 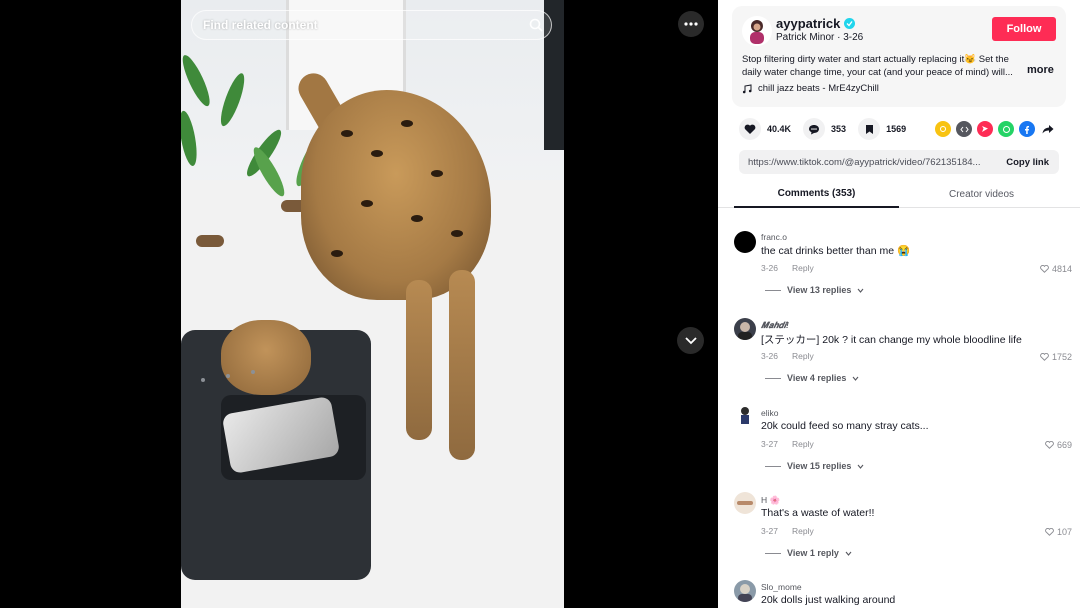 What do you see at coordinates (362, 25) in the screenshot?
I see `search-input: Find related content` at bounding box center [362, 25].